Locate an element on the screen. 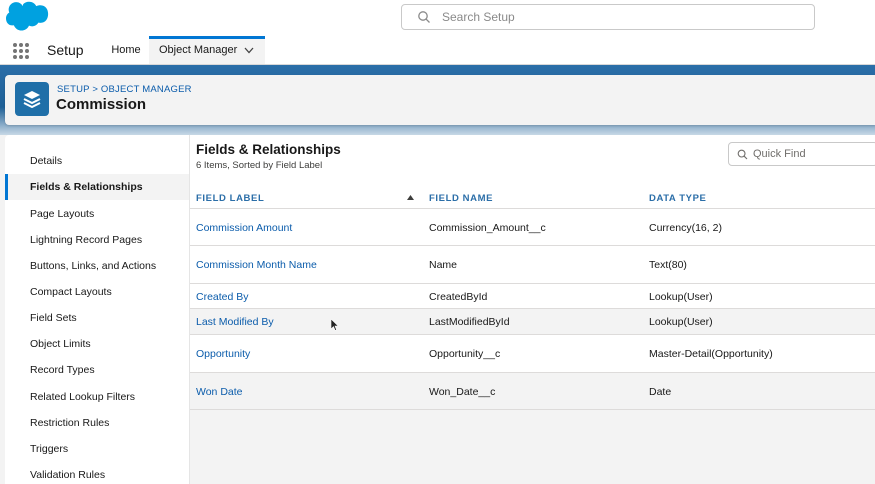 The image size is (875, 484). field-label-link: Last Modified By is located at coordinates (235, 322).